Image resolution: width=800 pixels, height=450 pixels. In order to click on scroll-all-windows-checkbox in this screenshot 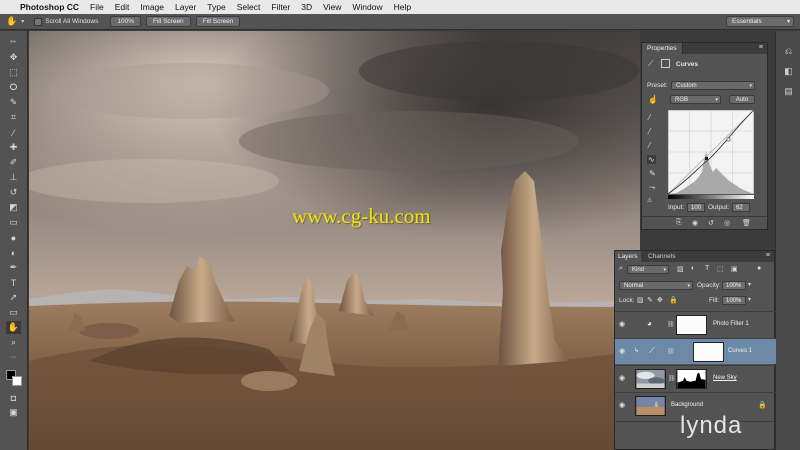, I will do `click(38, 21)`.